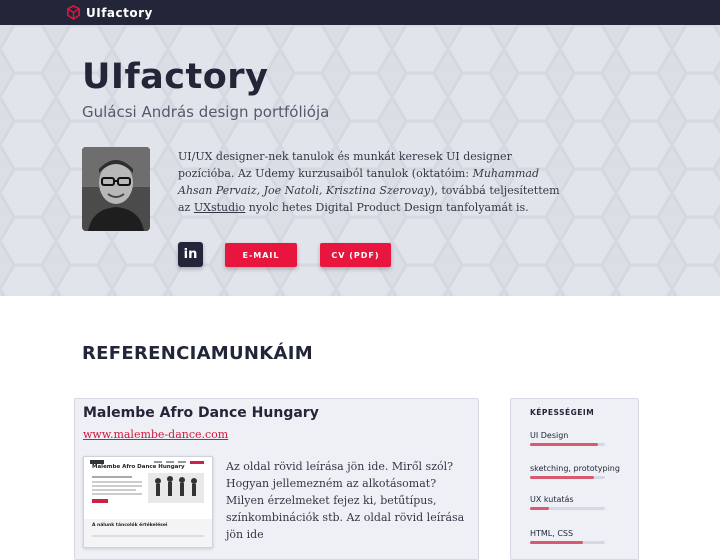  I want to click on thumbnail-section-label: A nálunk táncolók értékelései, so click(130, 525).